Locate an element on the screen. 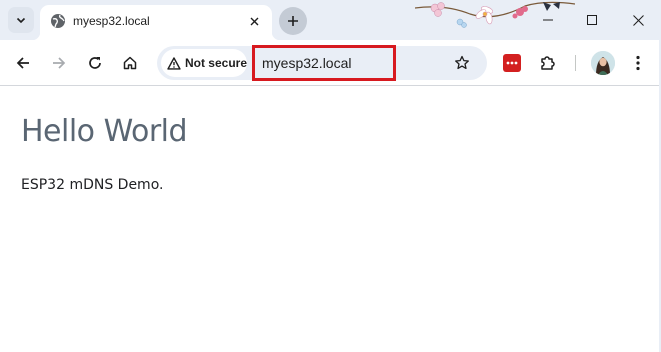  url-highlight-box is located at coordinates (324, 63).